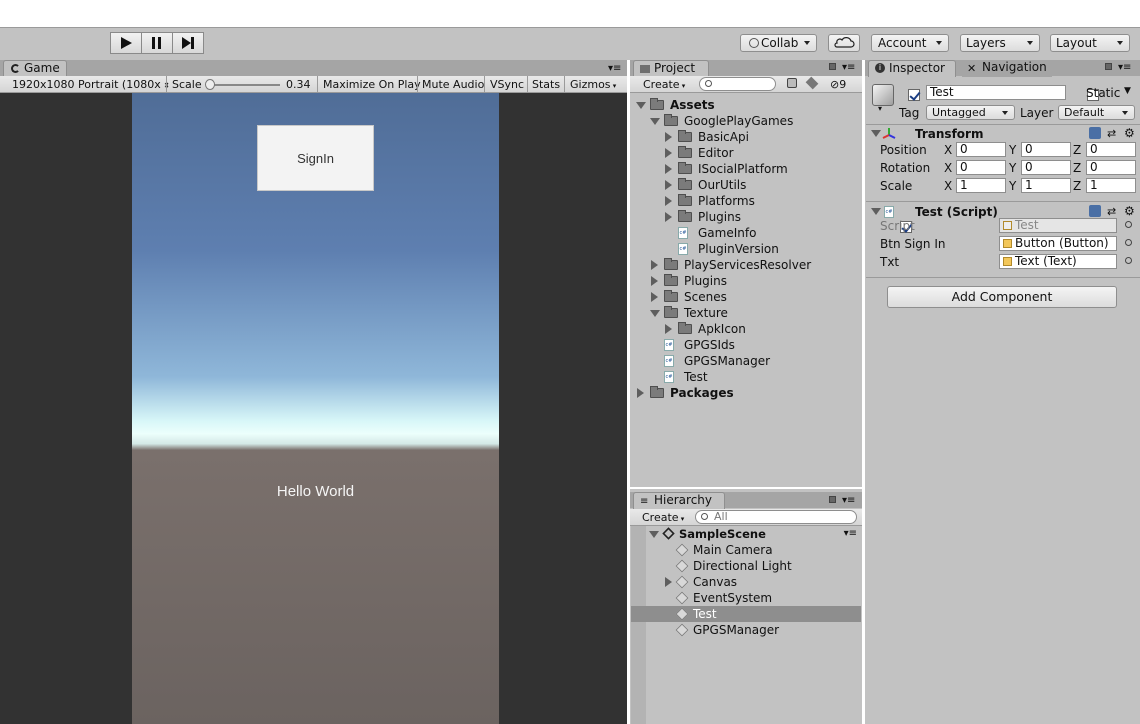 The width and height of the screenshot is (1140, 724). What do you see at coordinates (850, 534) in the screenshot?
I see `scene-menu-icon: ▾≡` at bounding box center [850, 534].